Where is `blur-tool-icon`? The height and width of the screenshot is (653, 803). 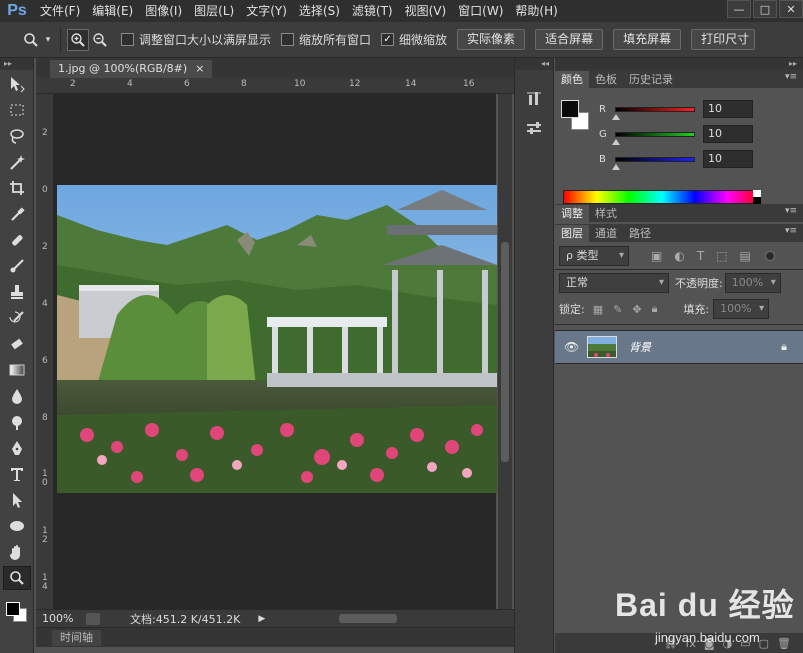 blur-tool-icon is located at coordinates (17, 396).